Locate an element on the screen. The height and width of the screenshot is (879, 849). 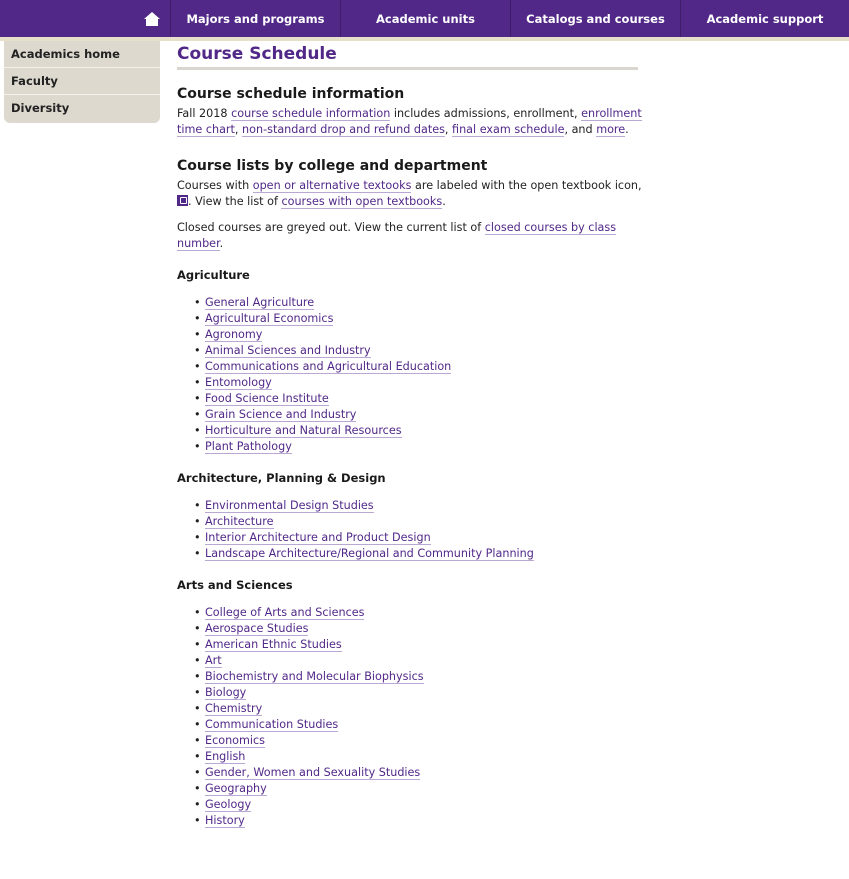
list-item: Communication Studies is located at coordinates (412, 725).